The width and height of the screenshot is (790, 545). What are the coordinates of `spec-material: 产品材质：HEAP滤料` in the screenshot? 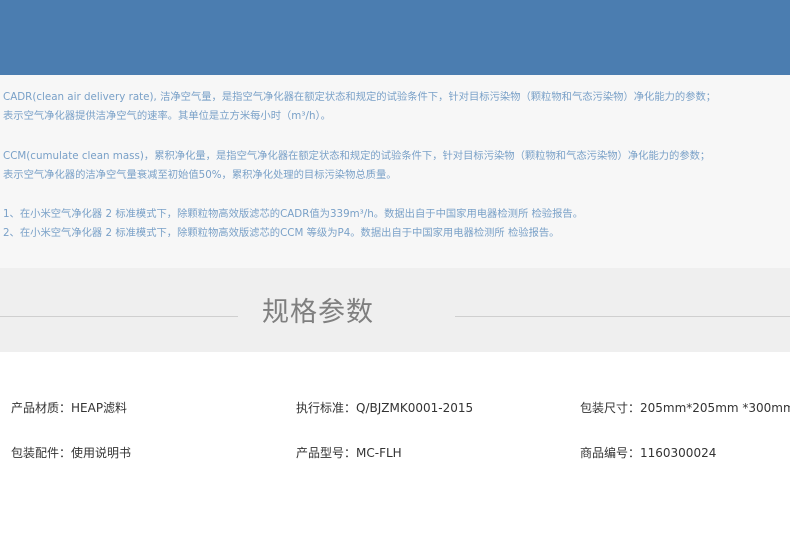 It's located at (69, 408).